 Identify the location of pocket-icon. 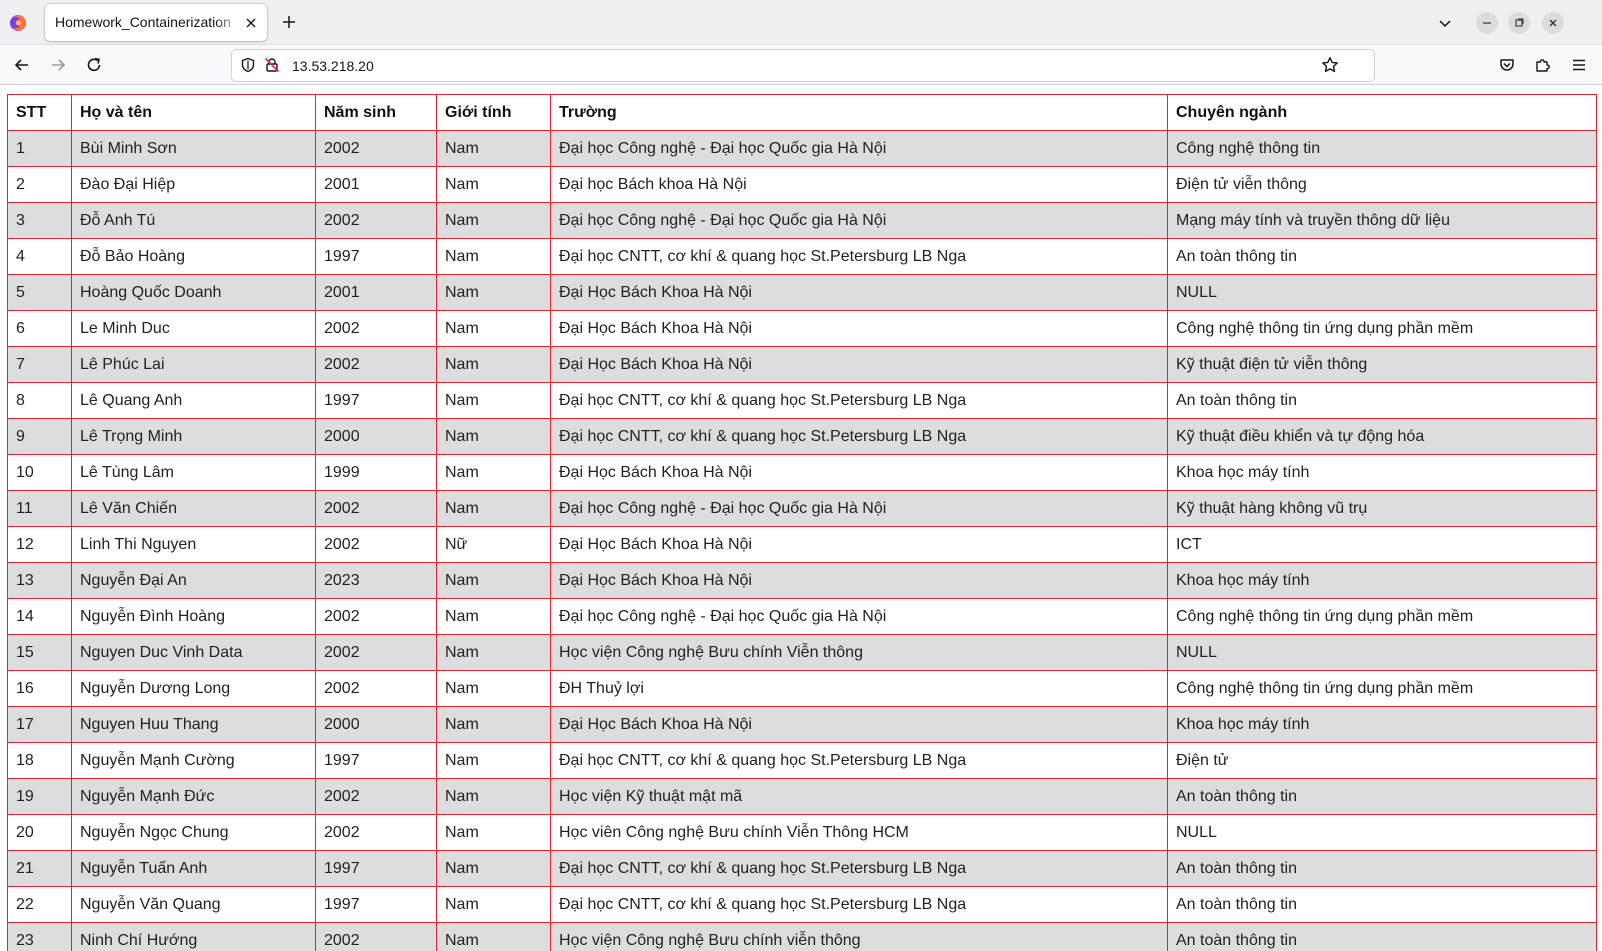
(1507, 65).